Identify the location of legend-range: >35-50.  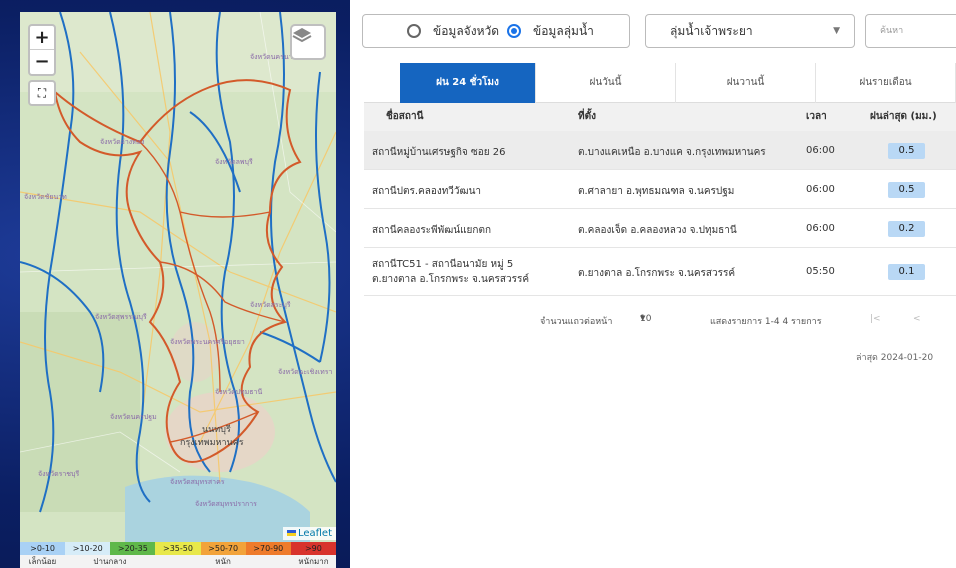
(178, 548).